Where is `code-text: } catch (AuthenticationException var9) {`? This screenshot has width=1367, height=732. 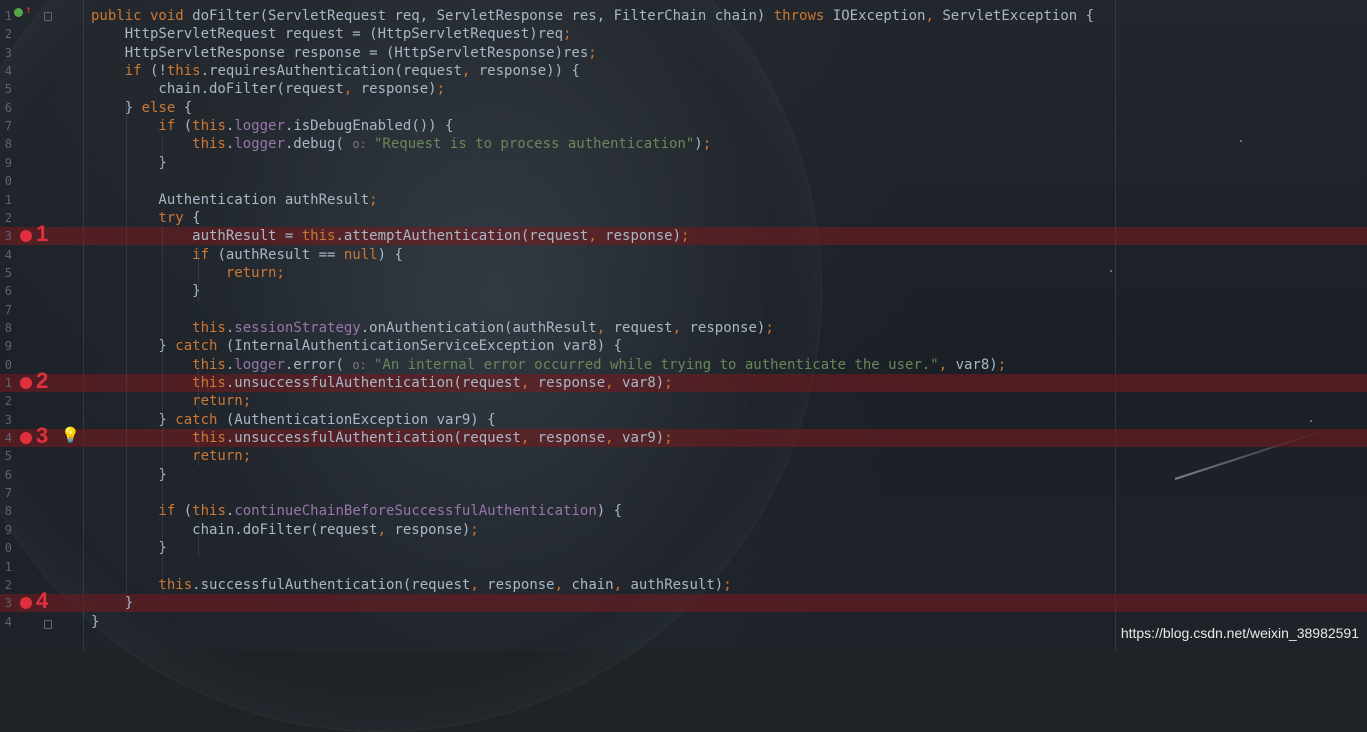
code-text: } catch (AuthenticationException var9) { is located at coordinates (293, 420).